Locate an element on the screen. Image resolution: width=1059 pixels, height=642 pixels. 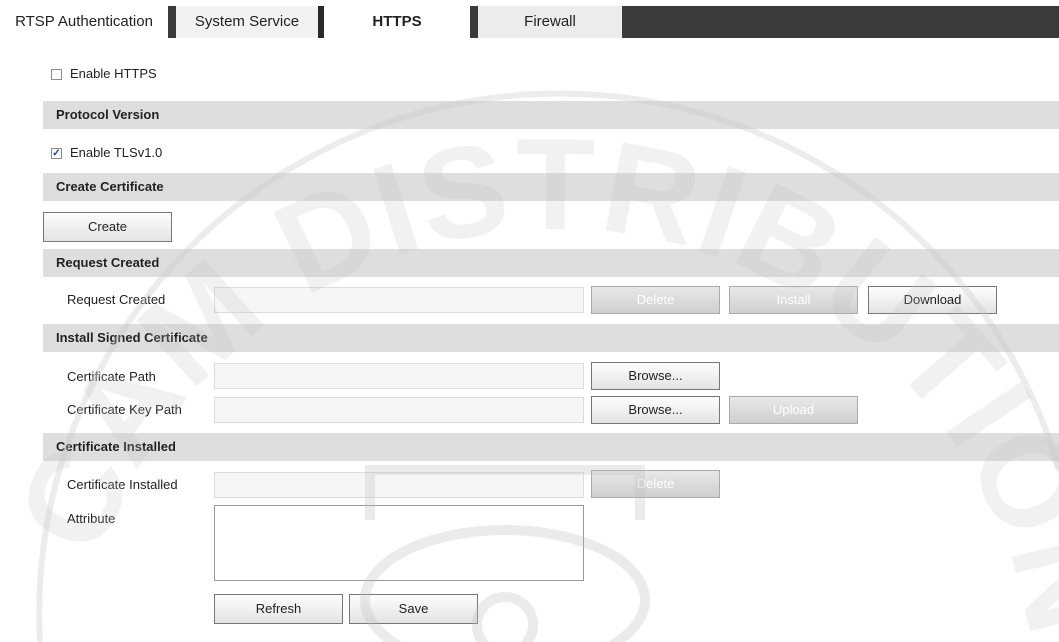
request-created-label: Request Created is located at coordinates (116, 299).